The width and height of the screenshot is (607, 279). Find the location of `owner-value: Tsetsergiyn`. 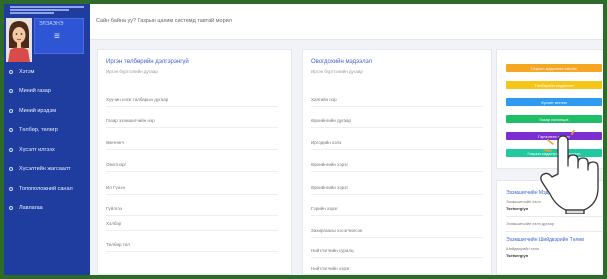

owner-value: Tsetsergiyn is located at coordinates (517, 208).